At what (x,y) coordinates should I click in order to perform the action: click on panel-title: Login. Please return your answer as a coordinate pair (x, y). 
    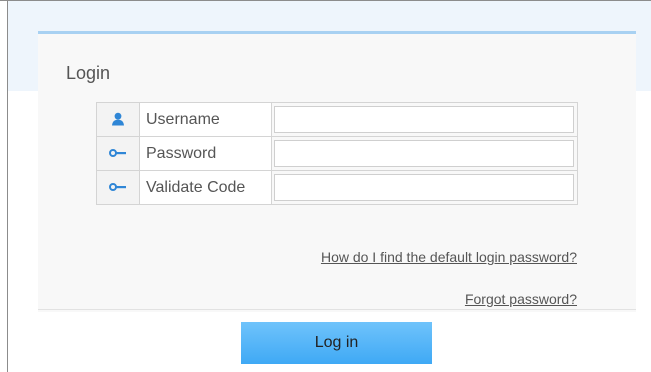
    Looking at the image, I should click on (88, 73).